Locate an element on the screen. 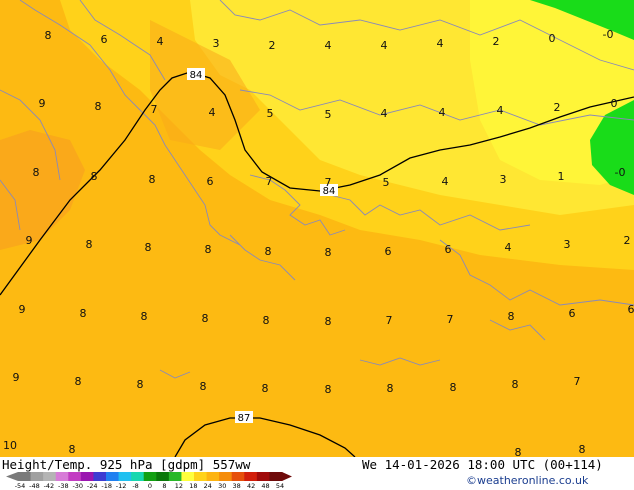  scale-label: 18 is located at coordinates (193, 485).